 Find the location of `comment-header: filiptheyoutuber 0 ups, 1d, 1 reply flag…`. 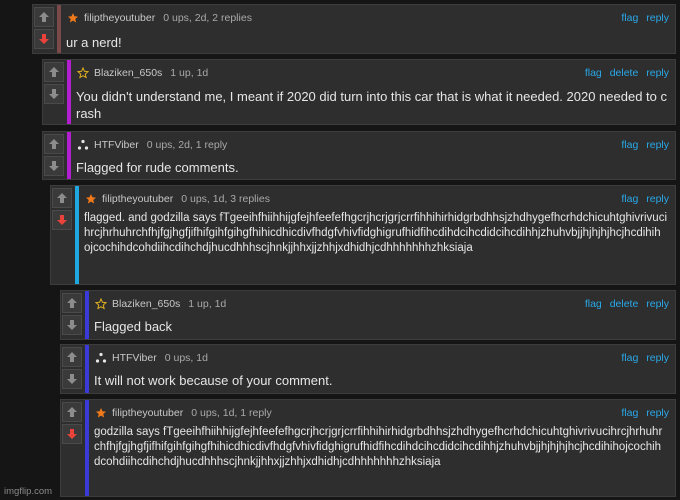

comment-header: filiptheyoutuber 0 ups, 1d, 1 reply flag… is located at coordinates (381, 413).